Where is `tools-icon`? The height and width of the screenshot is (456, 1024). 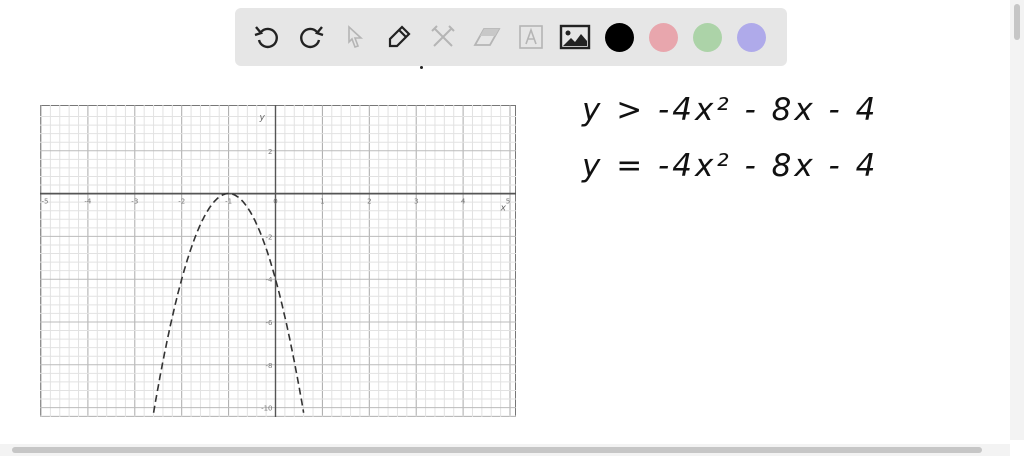 tools-icon is located at coordinates (443, 36).